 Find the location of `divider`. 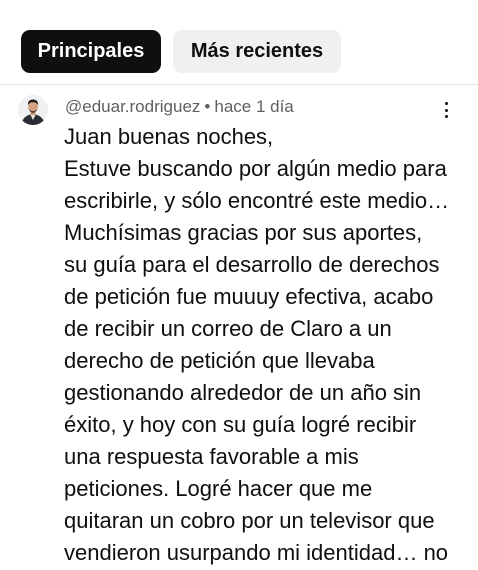

divider is located at coordinates (239, 84).